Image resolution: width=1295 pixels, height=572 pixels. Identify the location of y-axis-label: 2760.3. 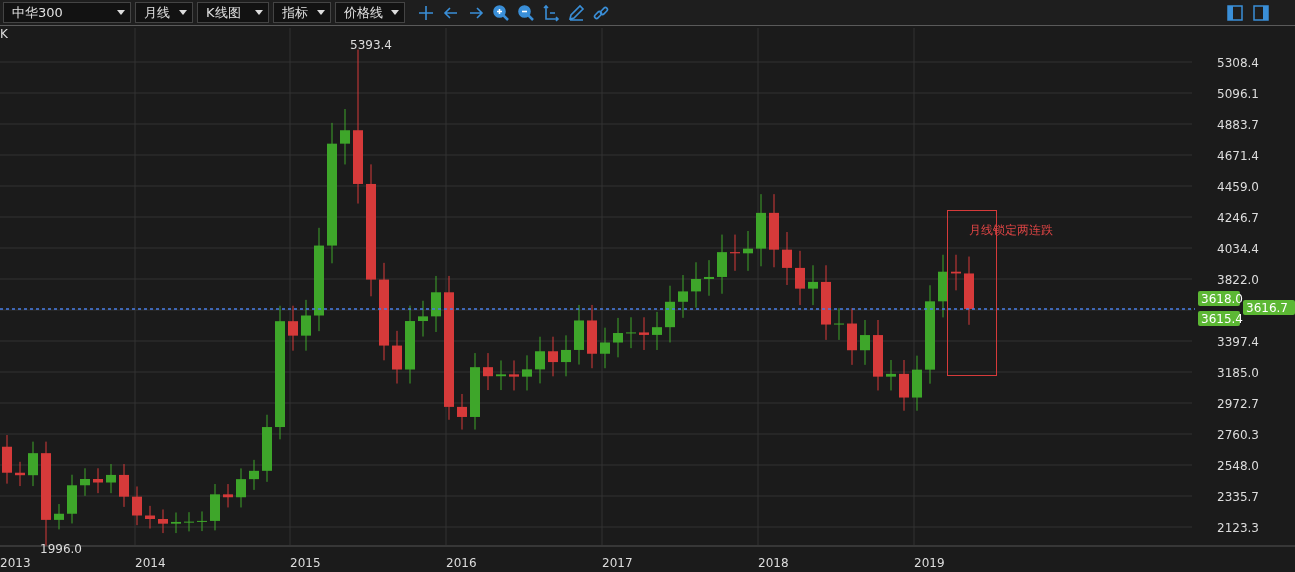
(1238, 435).